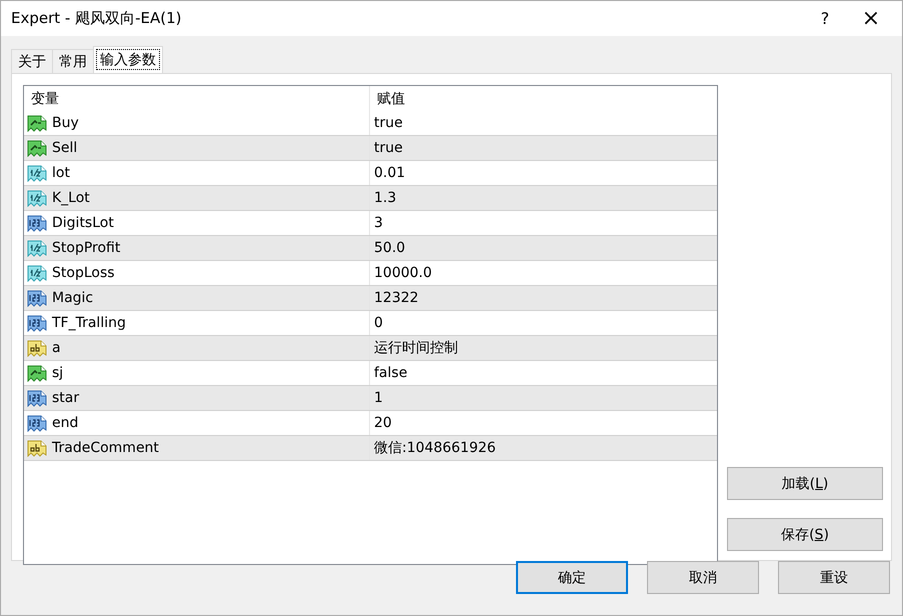 The height and width of the screenshot is (616, 903). What do you see at coordinates (370, 198) in the screenshot?
I see `table-row: K_Lot 1.3` at bounding box center [370, 198].